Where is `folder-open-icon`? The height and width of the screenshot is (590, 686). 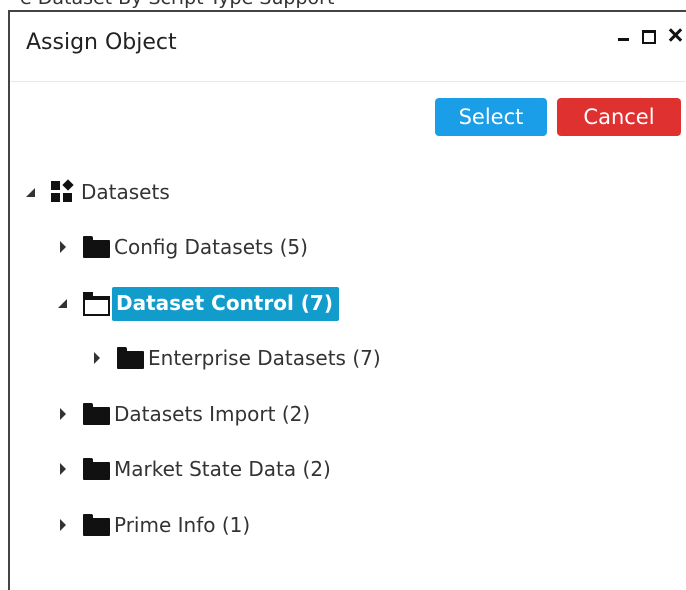
folder-open-icon is located at coordinates (96, 303).